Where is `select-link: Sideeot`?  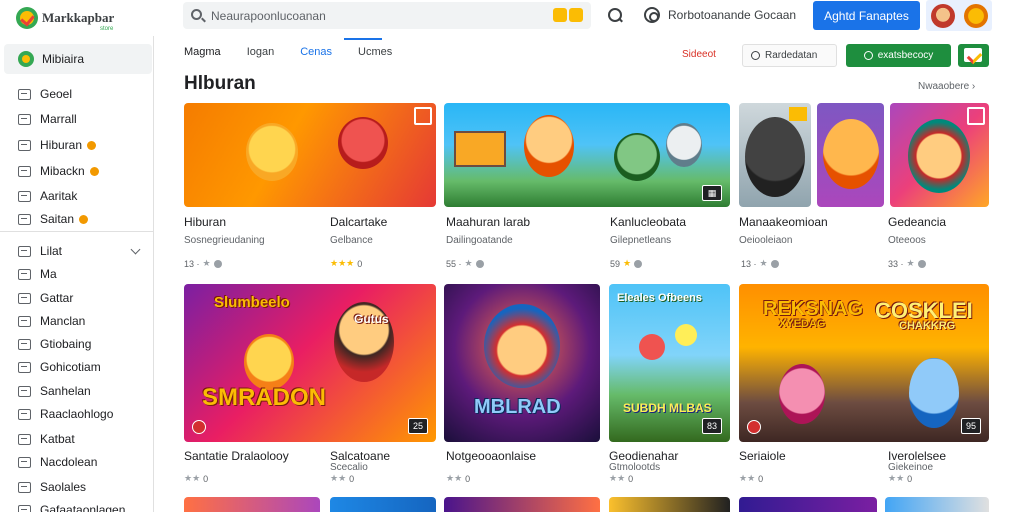 select-link: Sideeot is located at coordinates (699, 54).